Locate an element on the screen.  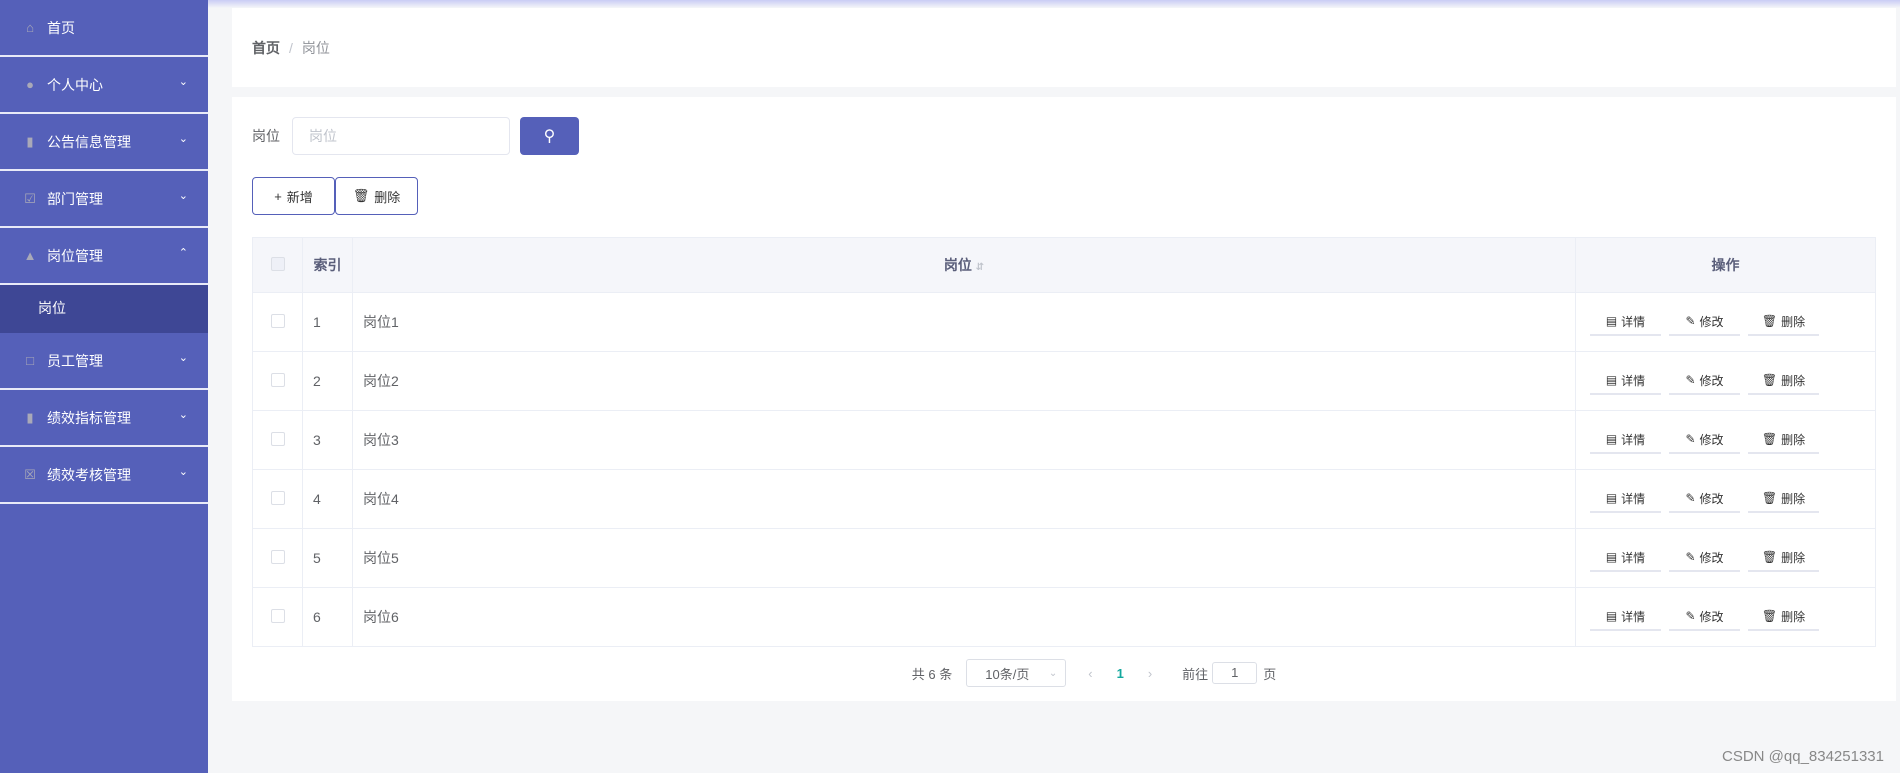
search-input: 岗位 is located at coordinates (401, 136).